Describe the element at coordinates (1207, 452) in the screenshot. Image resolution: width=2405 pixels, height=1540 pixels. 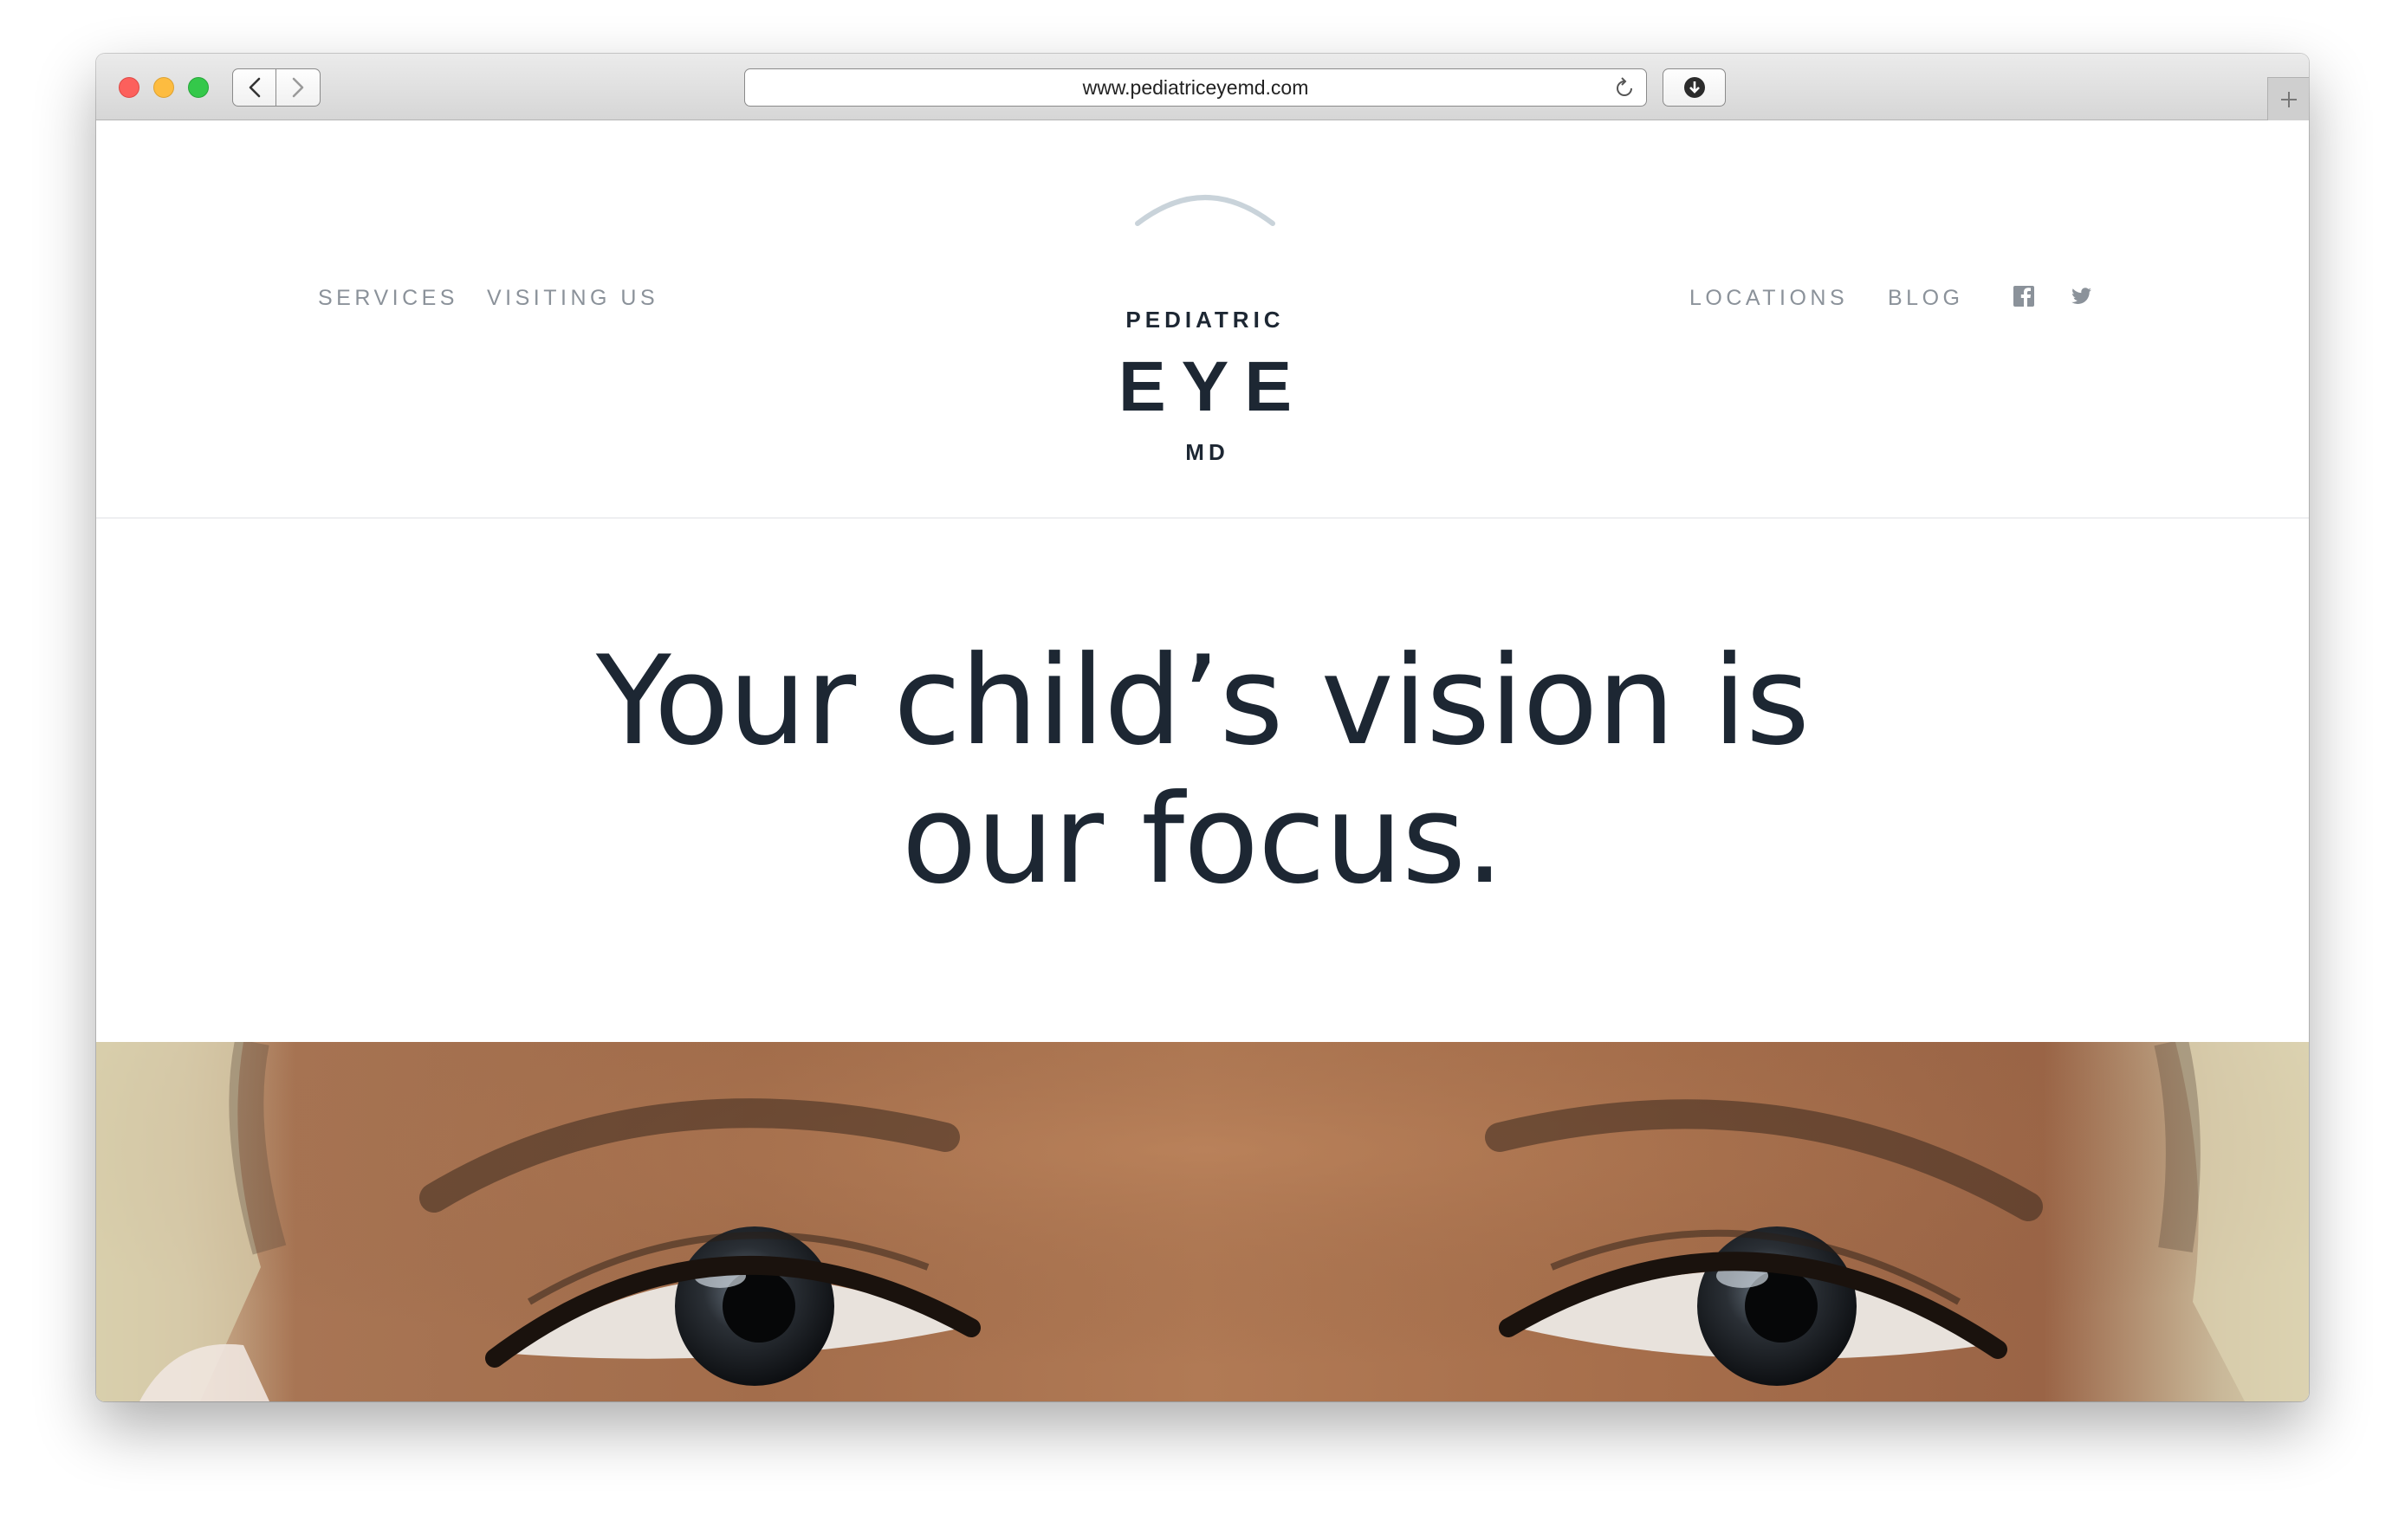
I see `logo-line-md: MD` at that location.